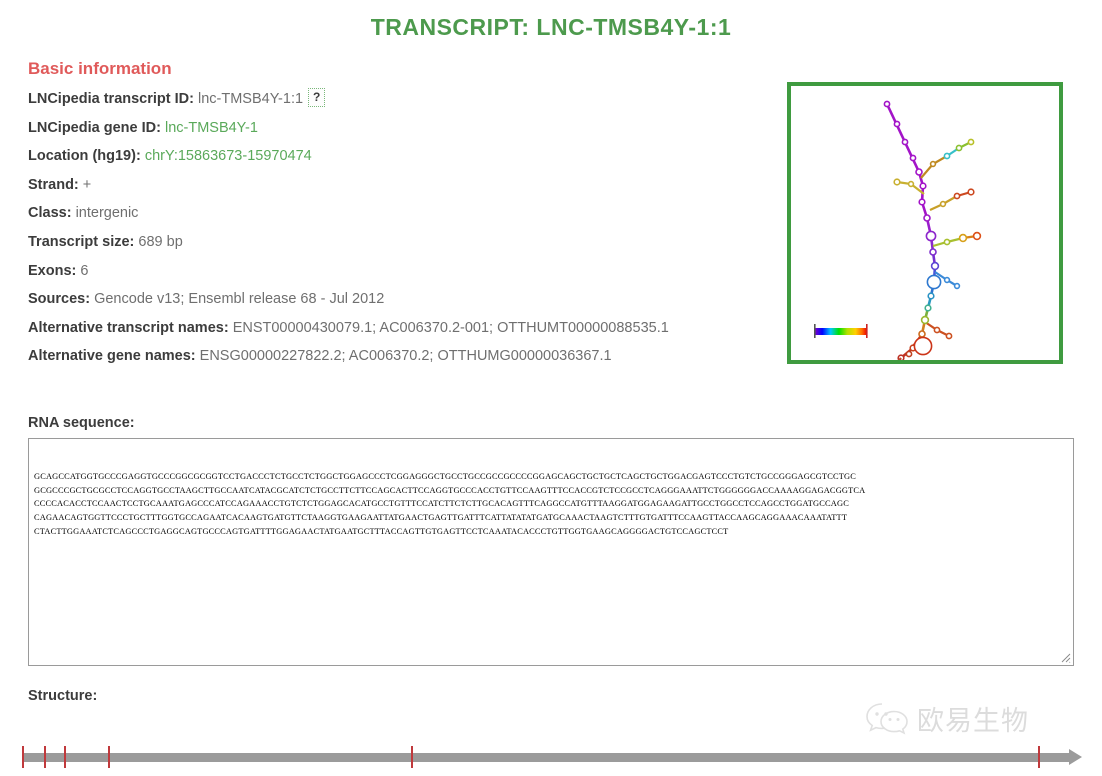  Describe the element at coordinates (84, 156) in the screenshot. I see `info-row-label: Location (hg19):` at that location.